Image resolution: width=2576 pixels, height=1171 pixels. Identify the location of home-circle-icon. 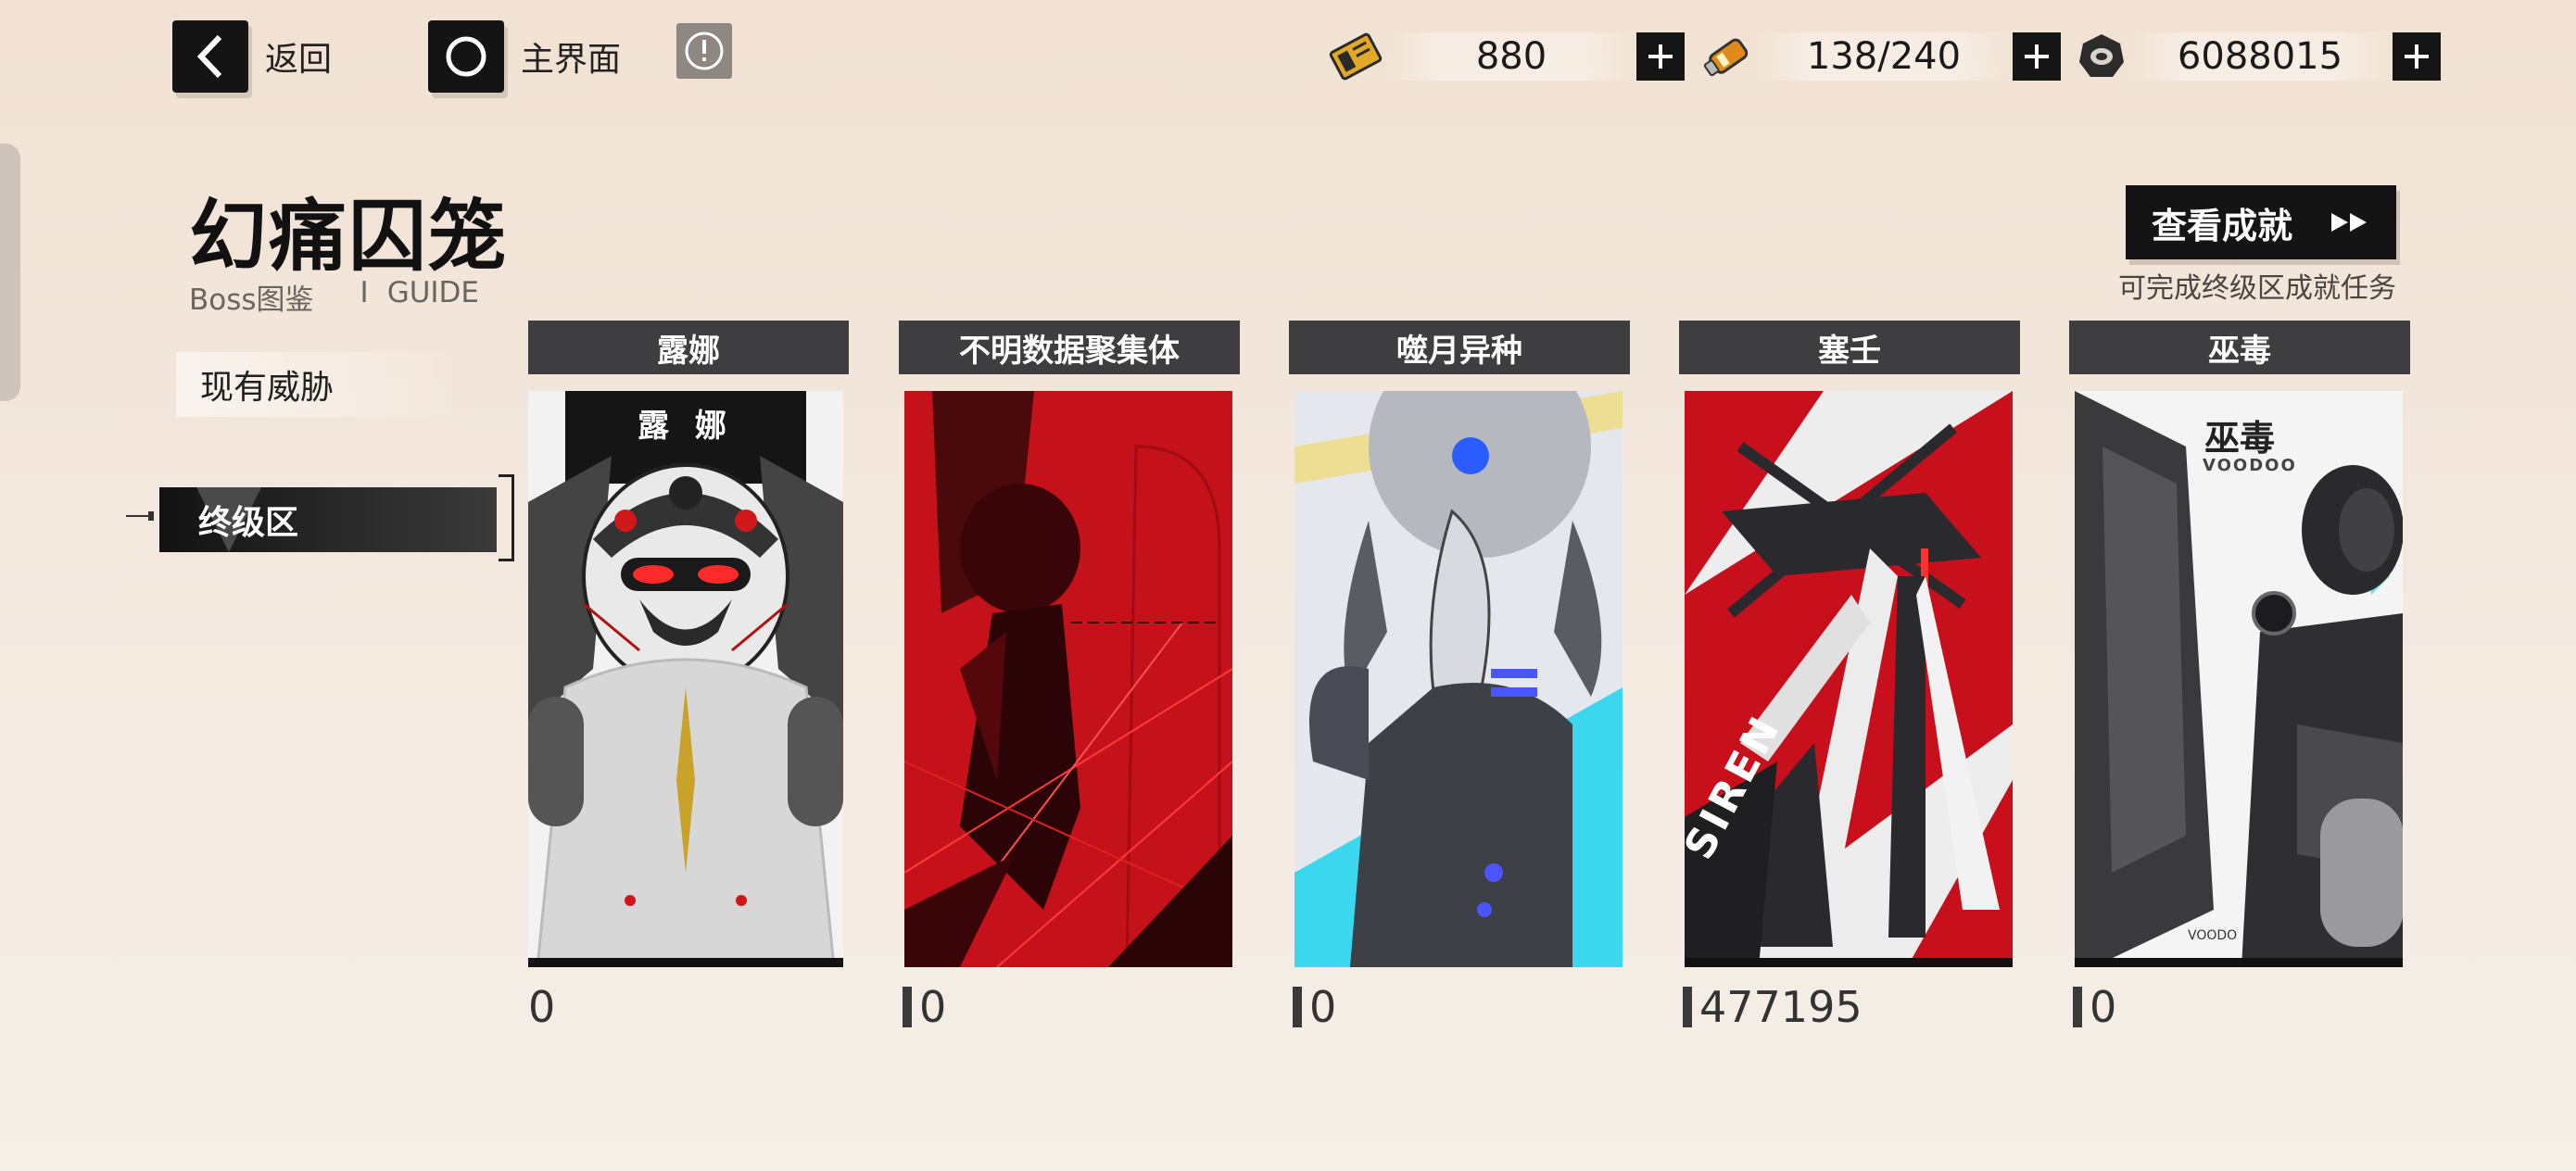
(466, 57).